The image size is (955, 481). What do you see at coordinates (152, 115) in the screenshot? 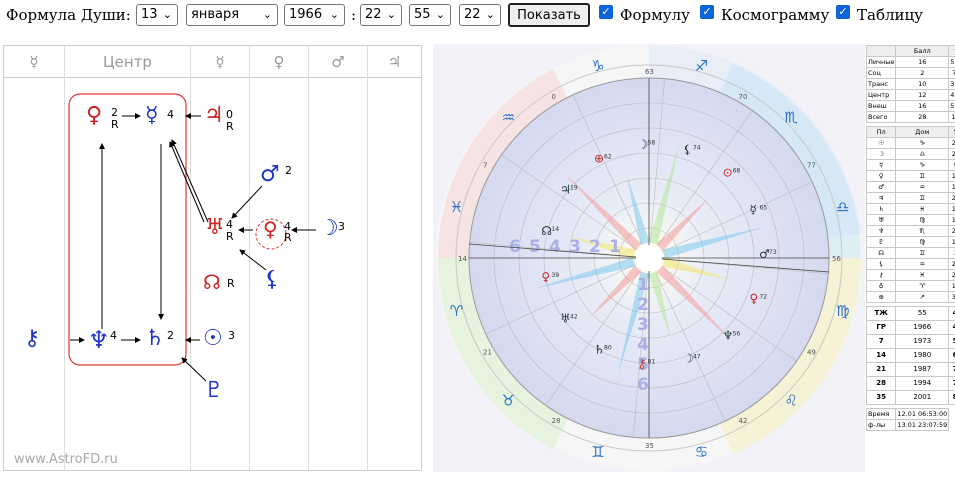
I see `mercury-node-icon: ☿` at bounding box center [152, 115].